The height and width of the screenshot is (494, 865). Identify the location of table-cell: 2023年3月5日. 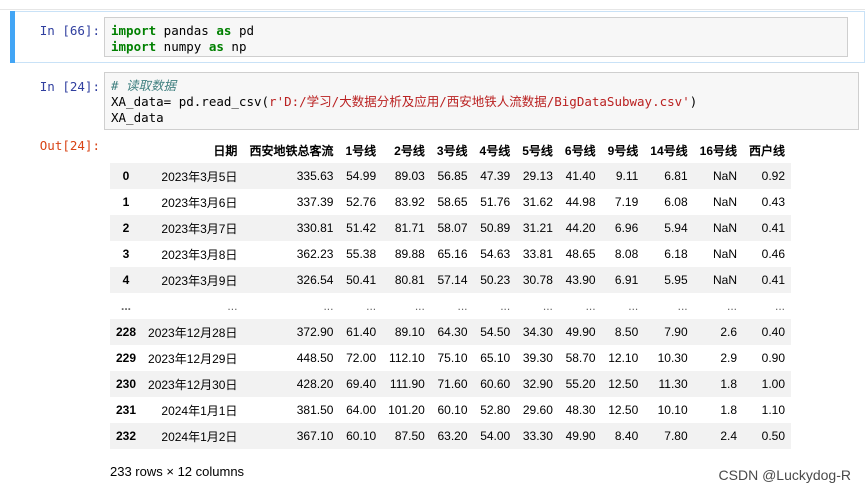
(199, 176).